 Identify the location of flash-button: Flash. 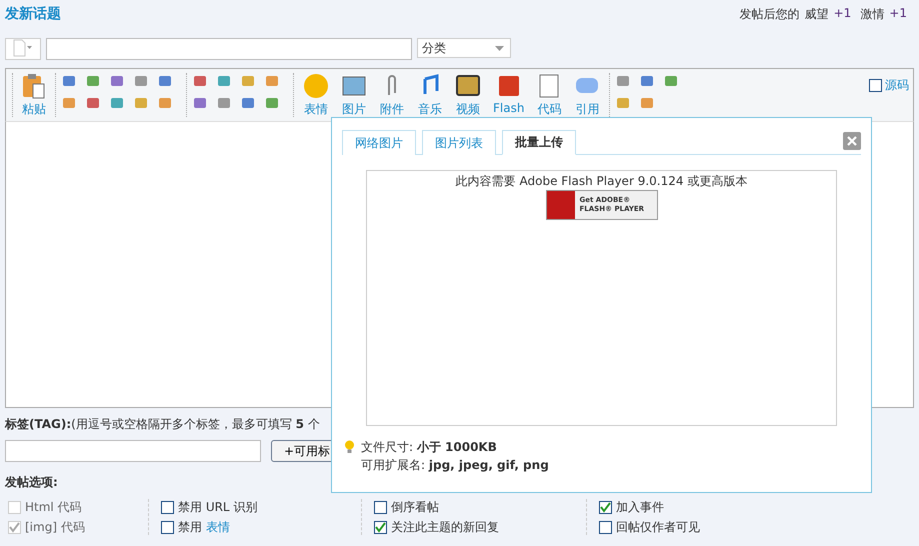
(508, 95).